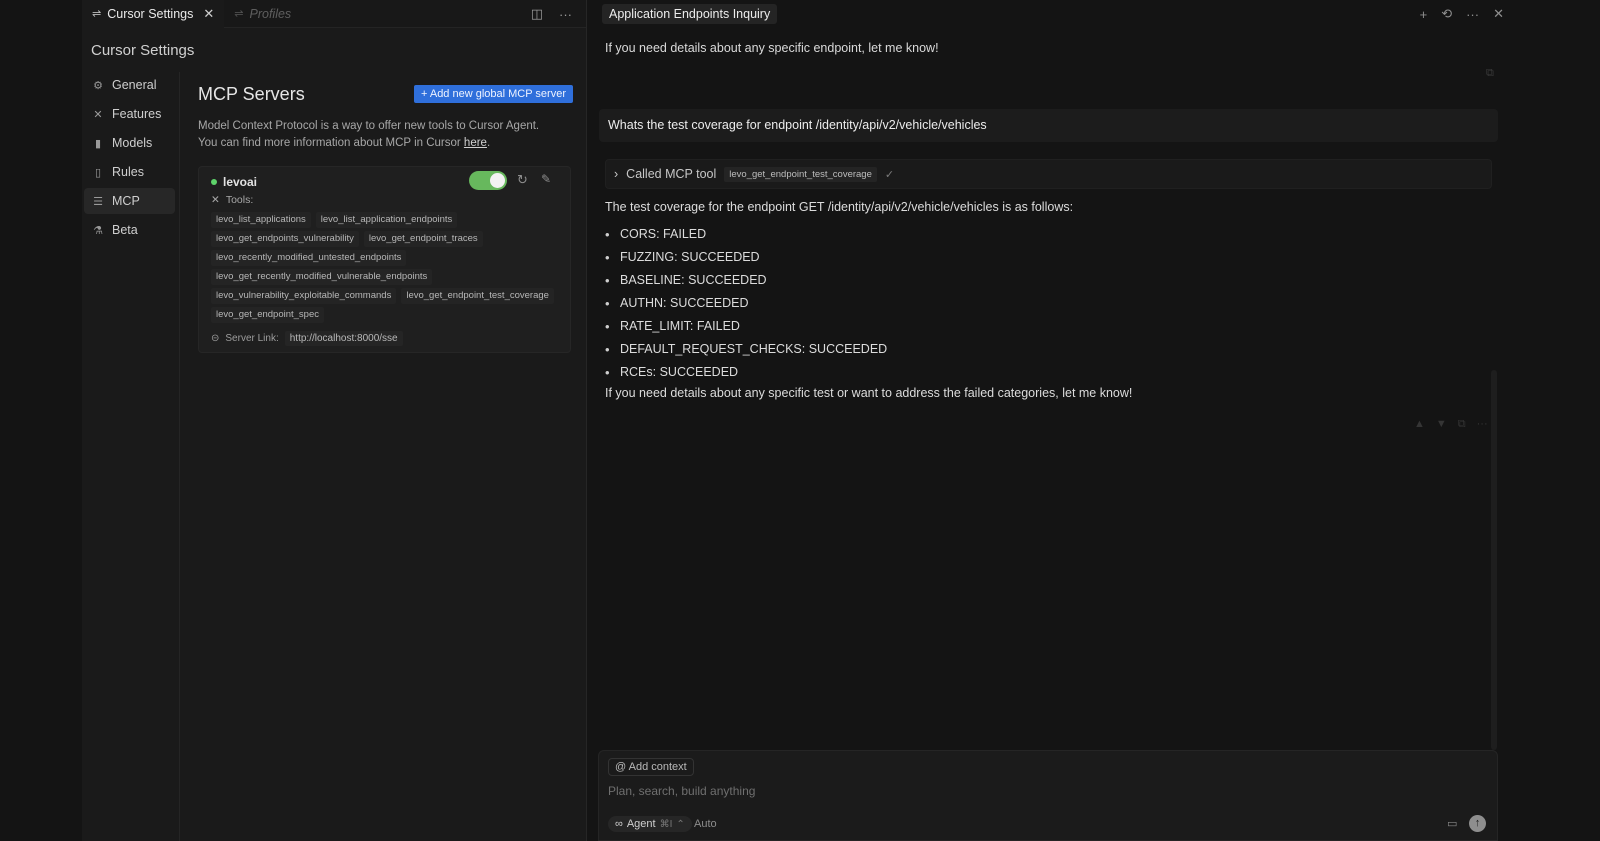  What do you see at coordinates (385, 94) in the screenshot?
I see `mcp-header: MCP Servers + Add new global MCP server` at bounding box center [385, 94].